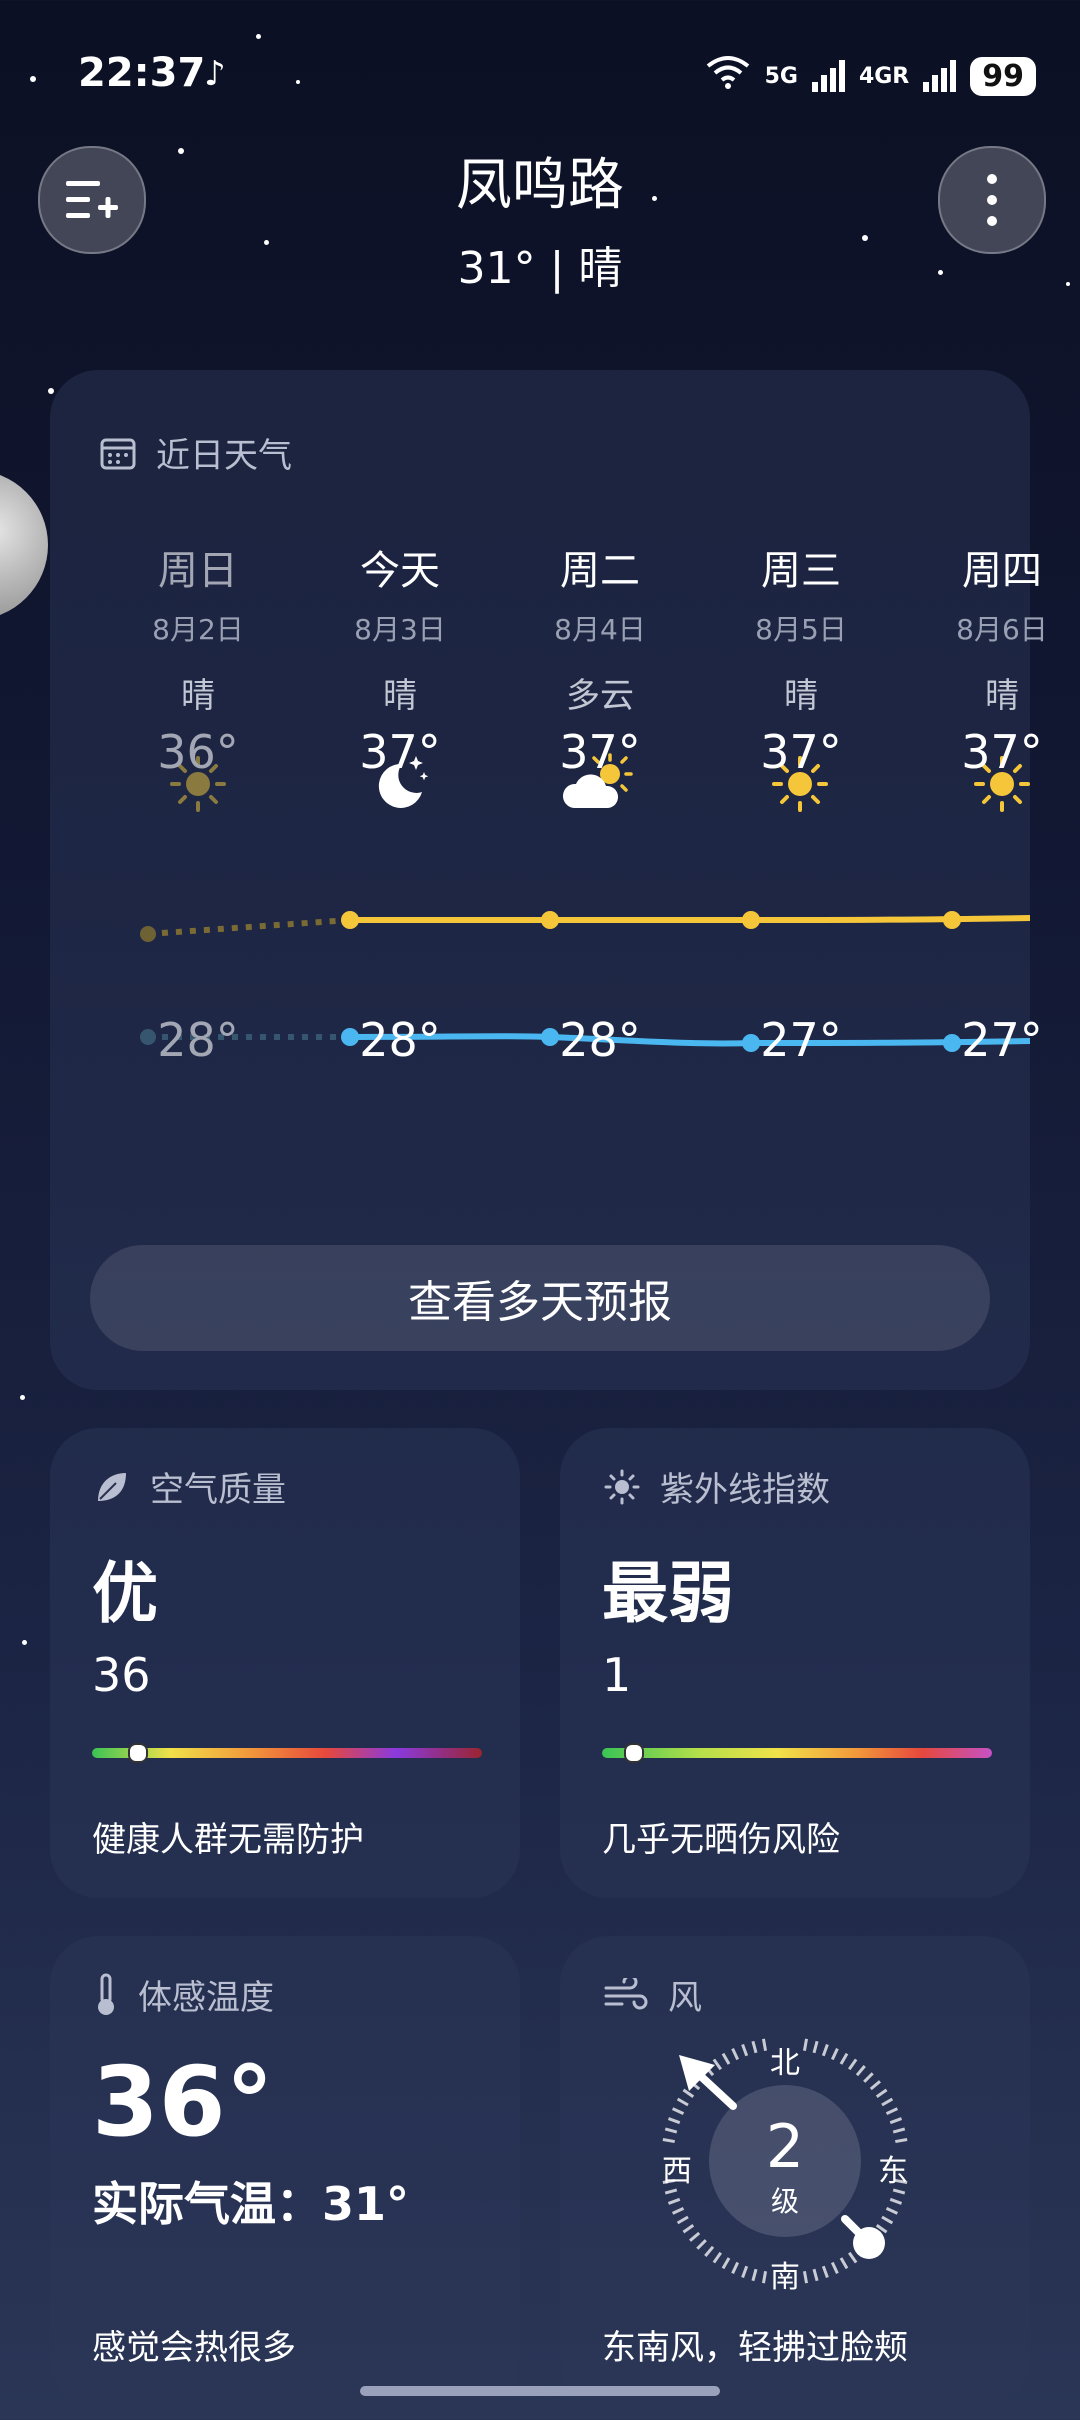 This screenshot has width=1080, height=2420. What do you see at coordinates (287, 1753) in the screenshot?
I see `air-quality-scale` at bounding box center [287, 1753].